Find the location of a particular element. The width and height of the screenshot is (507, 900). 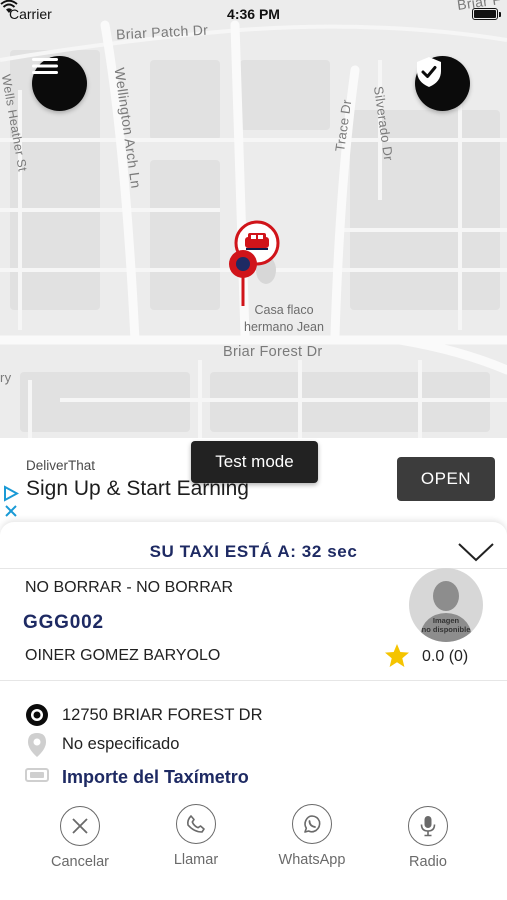

microphone-icon is located at coordinates (428, 826).